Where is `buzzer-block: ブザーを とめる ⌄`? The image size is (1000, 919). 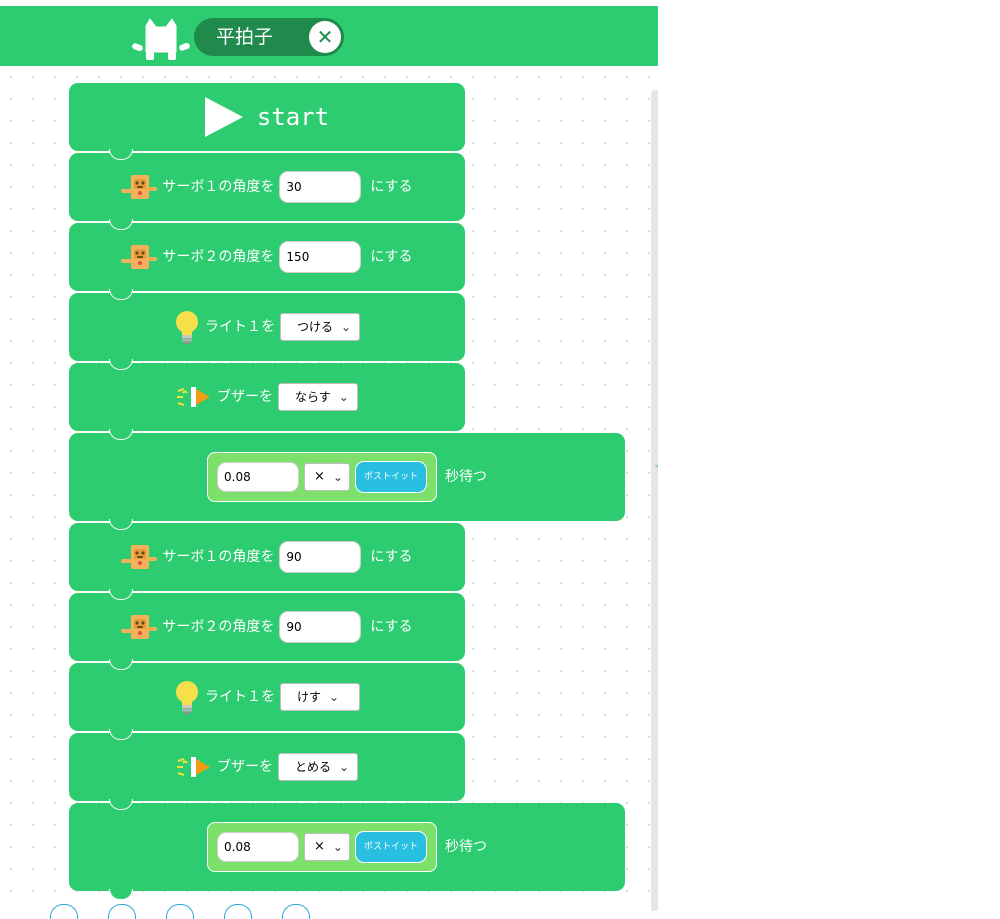 buzzer-block: ブザーを とめる ⌄ is located at coordinates (267, 771).